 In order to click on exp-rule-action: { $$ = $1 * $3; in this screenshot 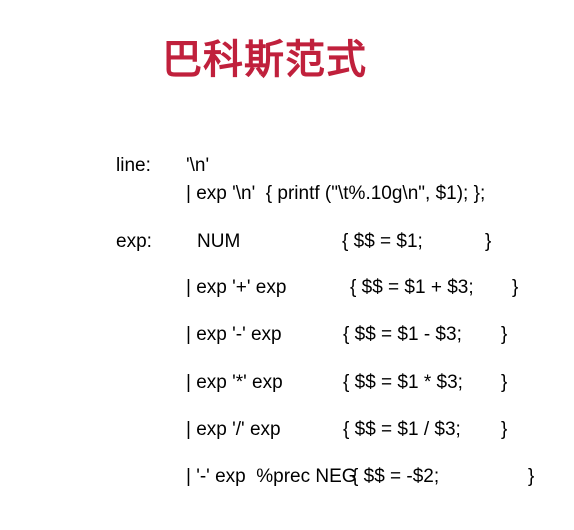, I will do `click(403, 382)`.